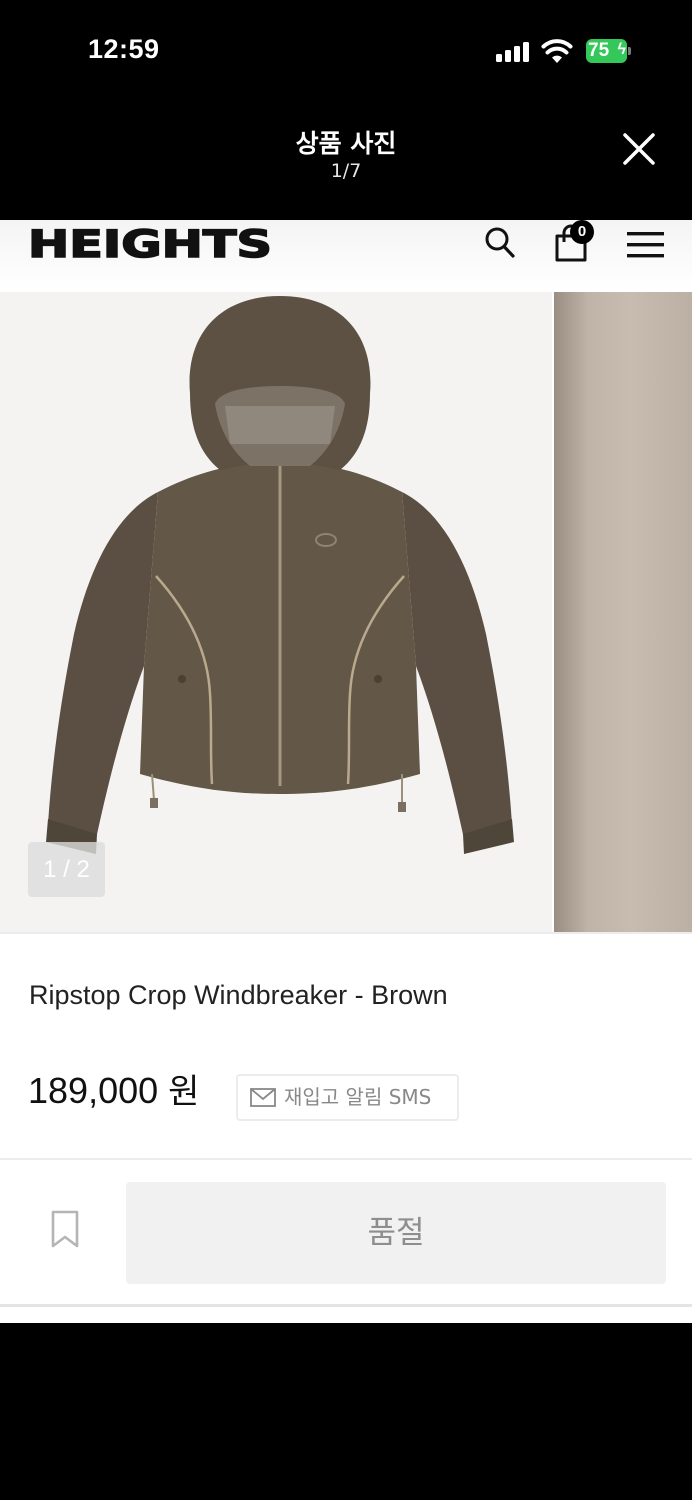 The width and height of the screenshot is (692, 1500). I want to click on cellular-signal-icon, so click(513, 52).